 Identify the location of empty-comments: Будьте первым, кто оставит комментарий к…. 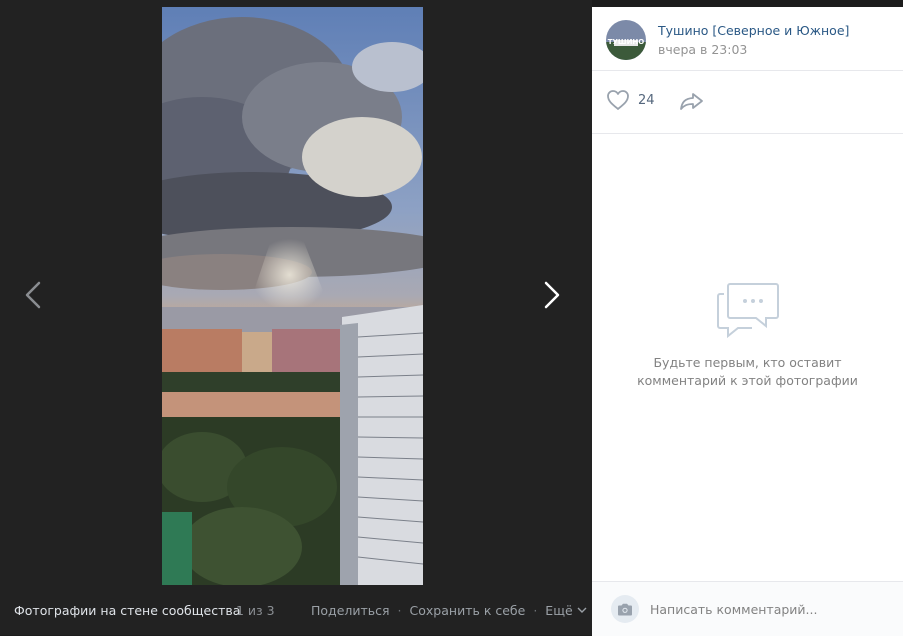
(747, 336).